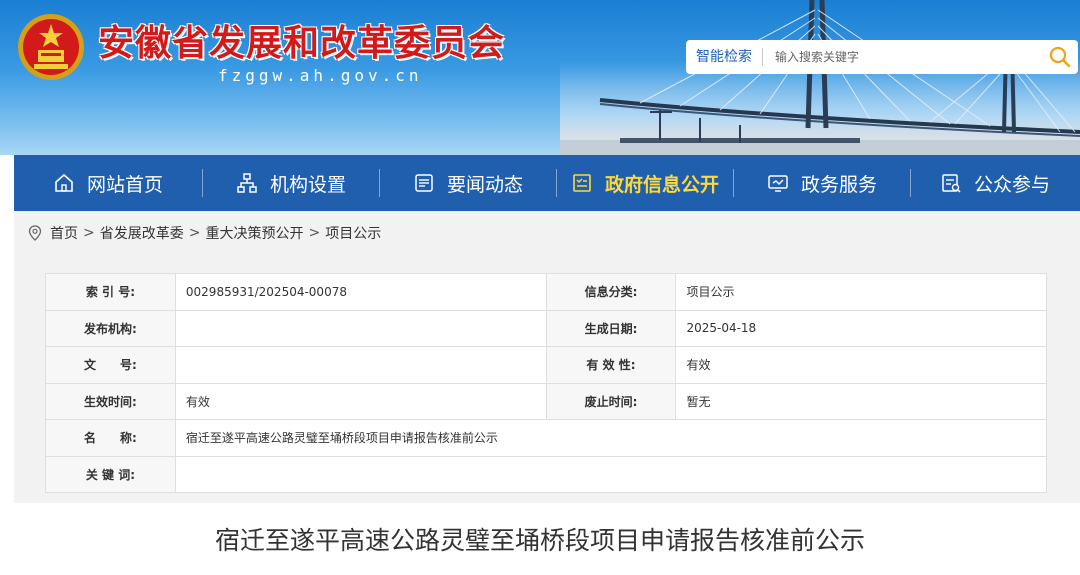 The height and width of the screenshot is (575, 1080). What do you see at coordinates (110, 438) in the screenshot?
I see `name-label: 名 称:` at bounding box center [110, 438].